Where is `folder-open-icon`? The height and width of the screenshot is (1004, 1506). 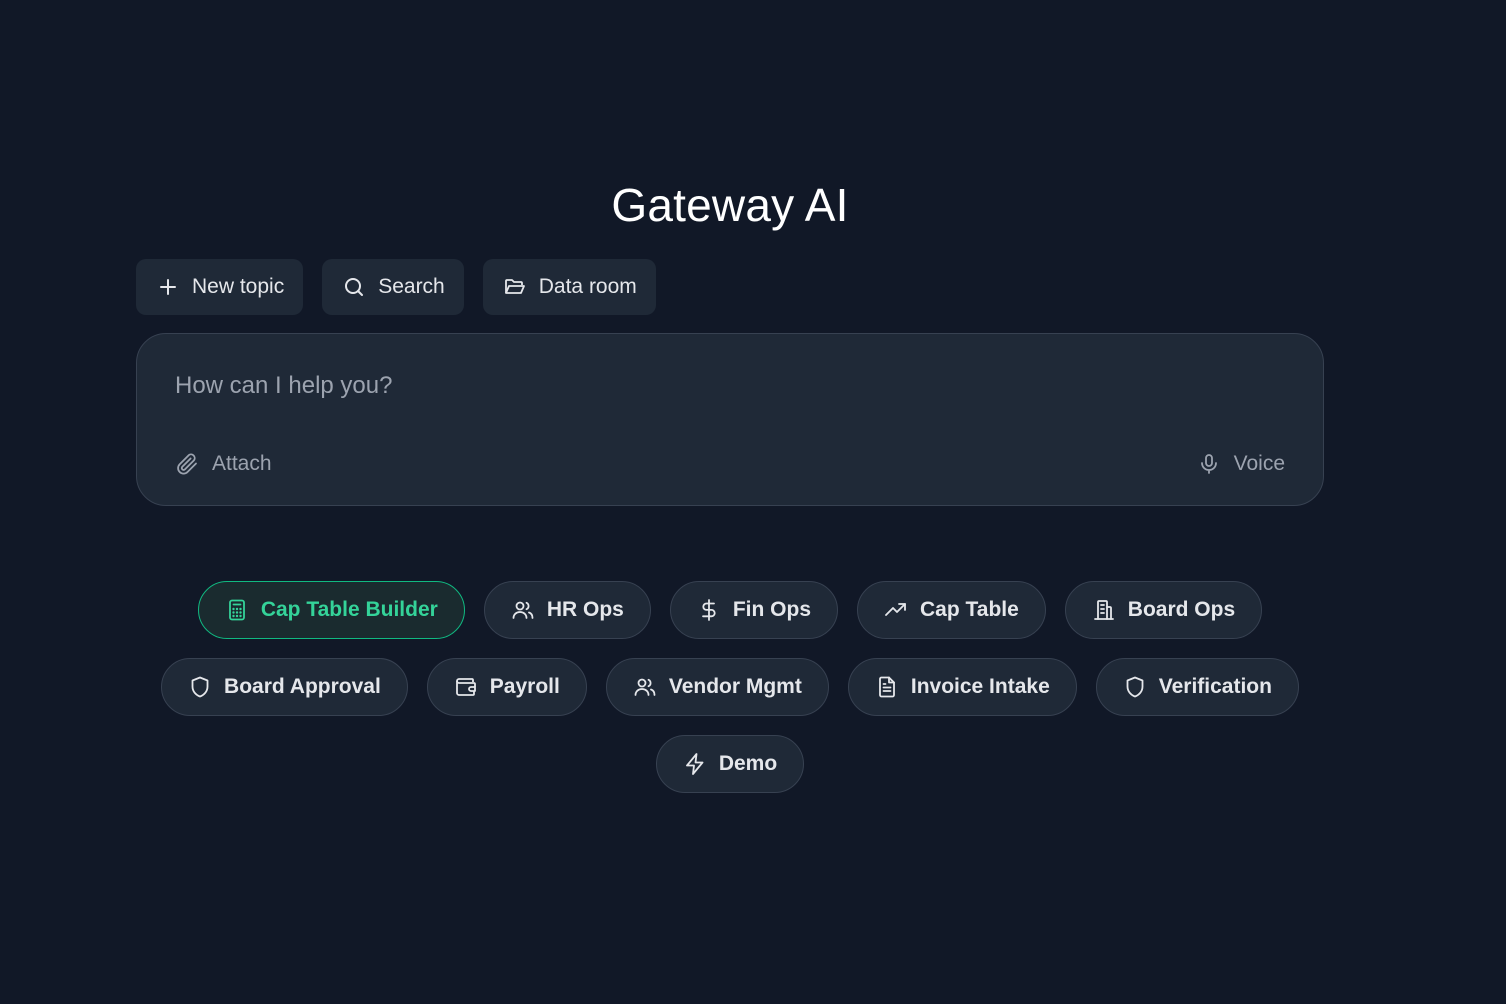 folder-open-icon is located at coordinates (515, 287).